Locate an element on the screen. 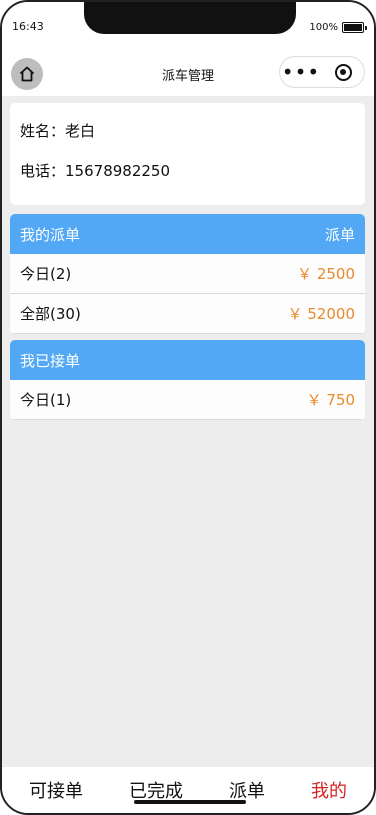 The height and width of the screenshot is (815, 376). accepted-today-row: 今日(1) ￥ 750 is located at coordinates (187, 400).